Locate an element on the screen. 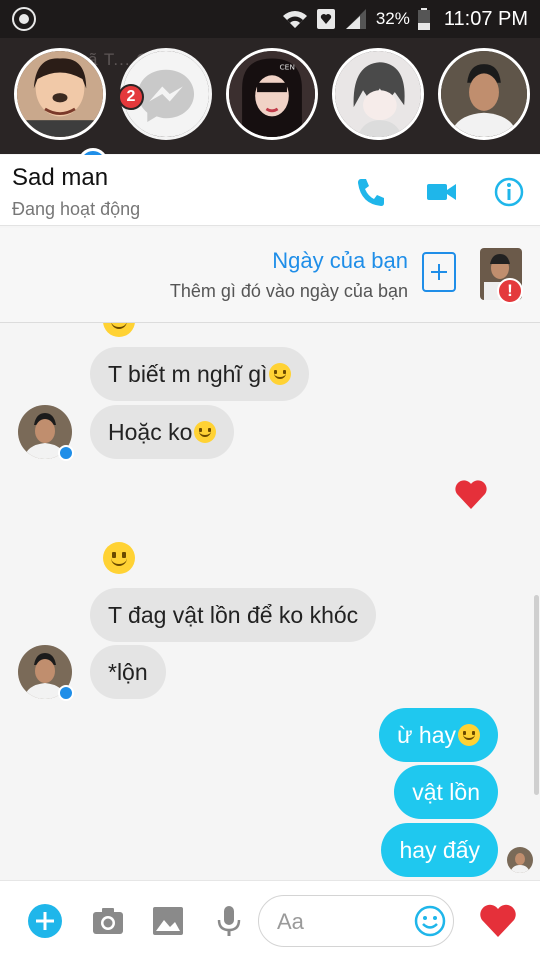 The image size is (540, 961). your-day-card: Ngày của bạn Thêm gì đó vào ngày của bạn is located at coordinates (270, 275).